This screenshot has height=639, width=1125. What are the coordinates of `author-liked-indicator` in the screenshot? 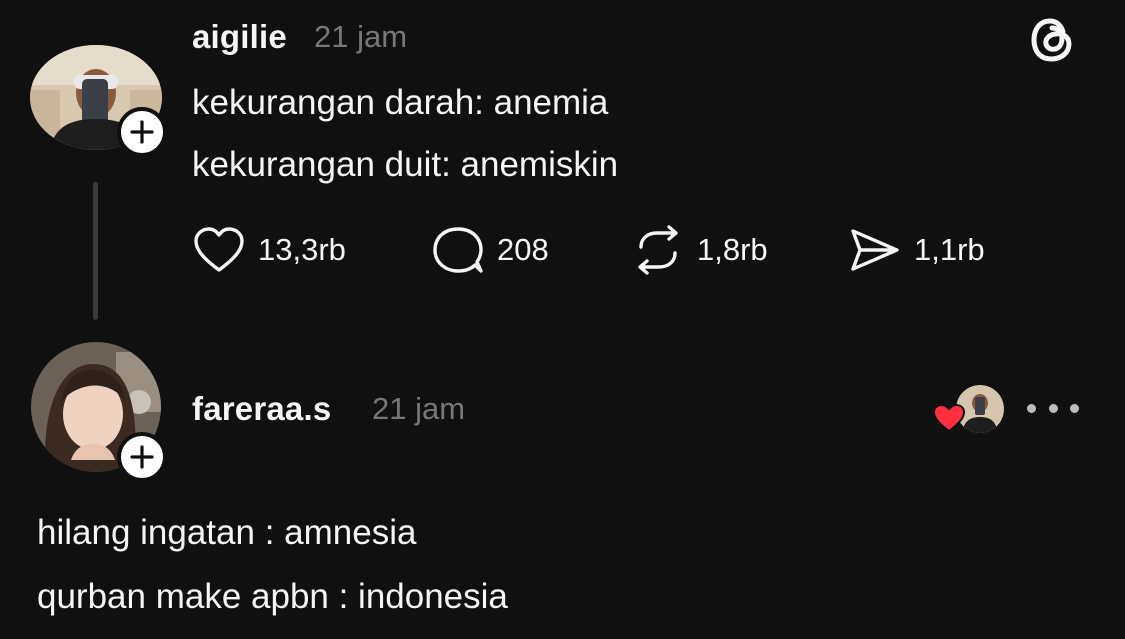 It's located at (969, 409).